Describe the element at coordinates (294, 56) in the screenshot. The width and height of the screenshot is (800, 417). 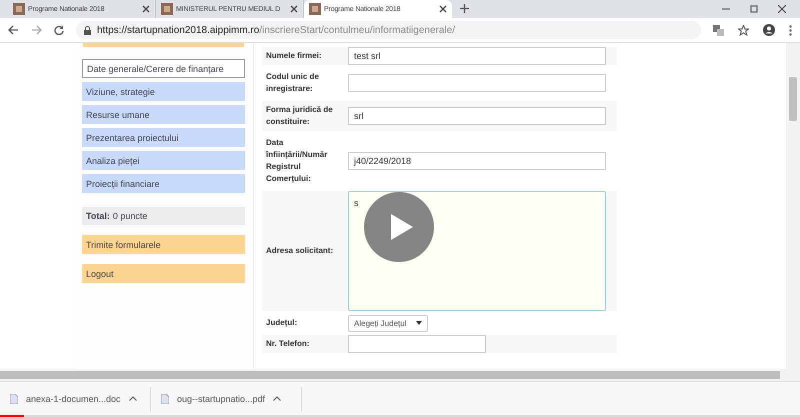
I see `field-label: Numele firmei:` at that location.